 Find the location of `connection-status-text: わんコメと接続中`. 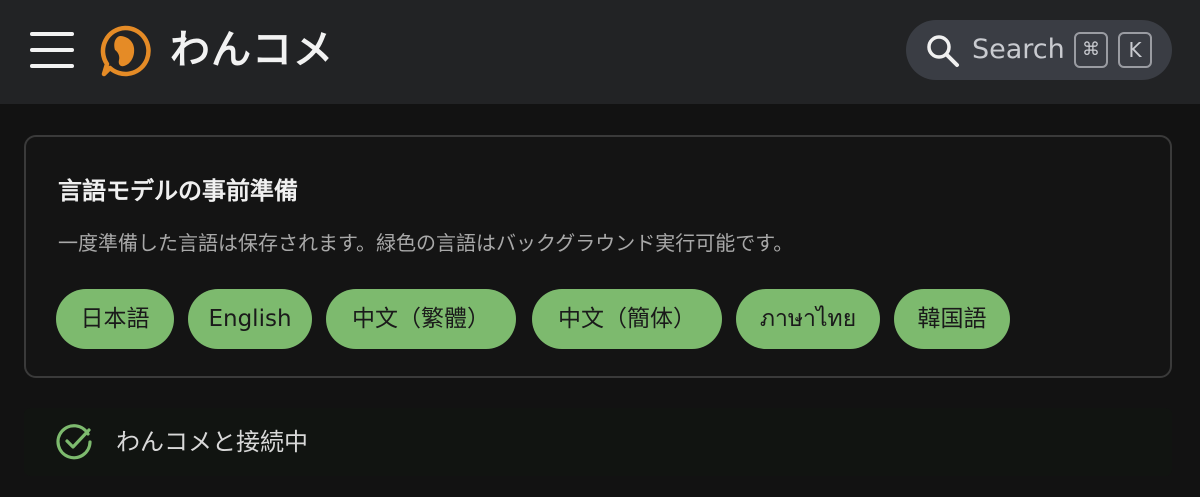

connection-status-text: わんコメと接続中 is located at coordinates (212, 442).